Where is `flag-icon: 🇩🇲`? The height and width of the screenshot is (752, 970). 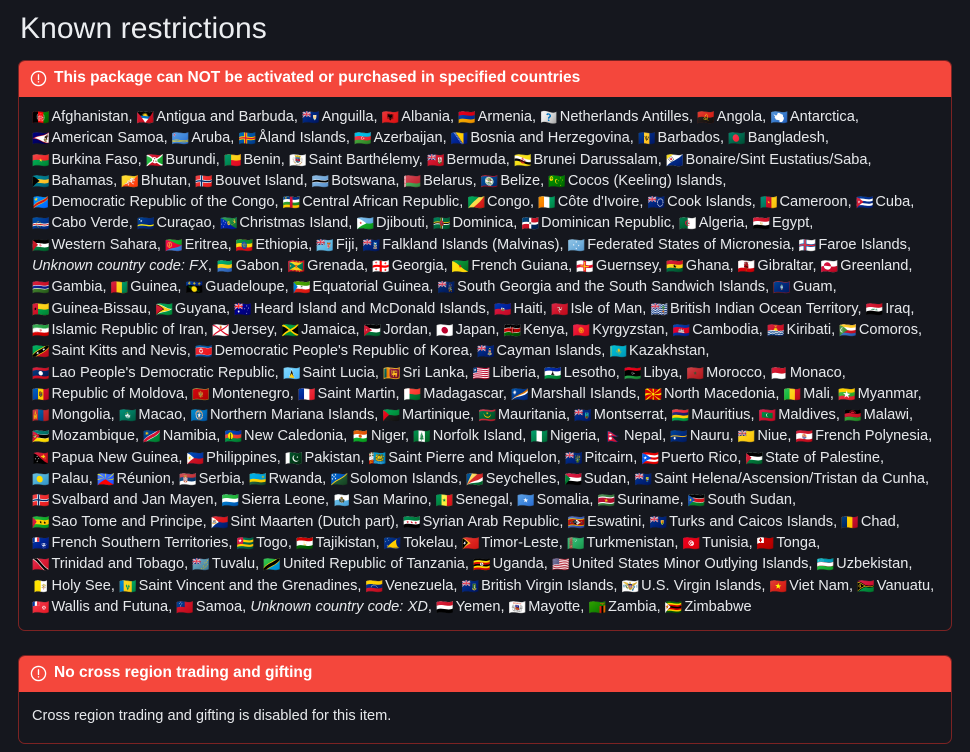 flag-icon: 🇩🇲 is located at coordinates (442, 224).